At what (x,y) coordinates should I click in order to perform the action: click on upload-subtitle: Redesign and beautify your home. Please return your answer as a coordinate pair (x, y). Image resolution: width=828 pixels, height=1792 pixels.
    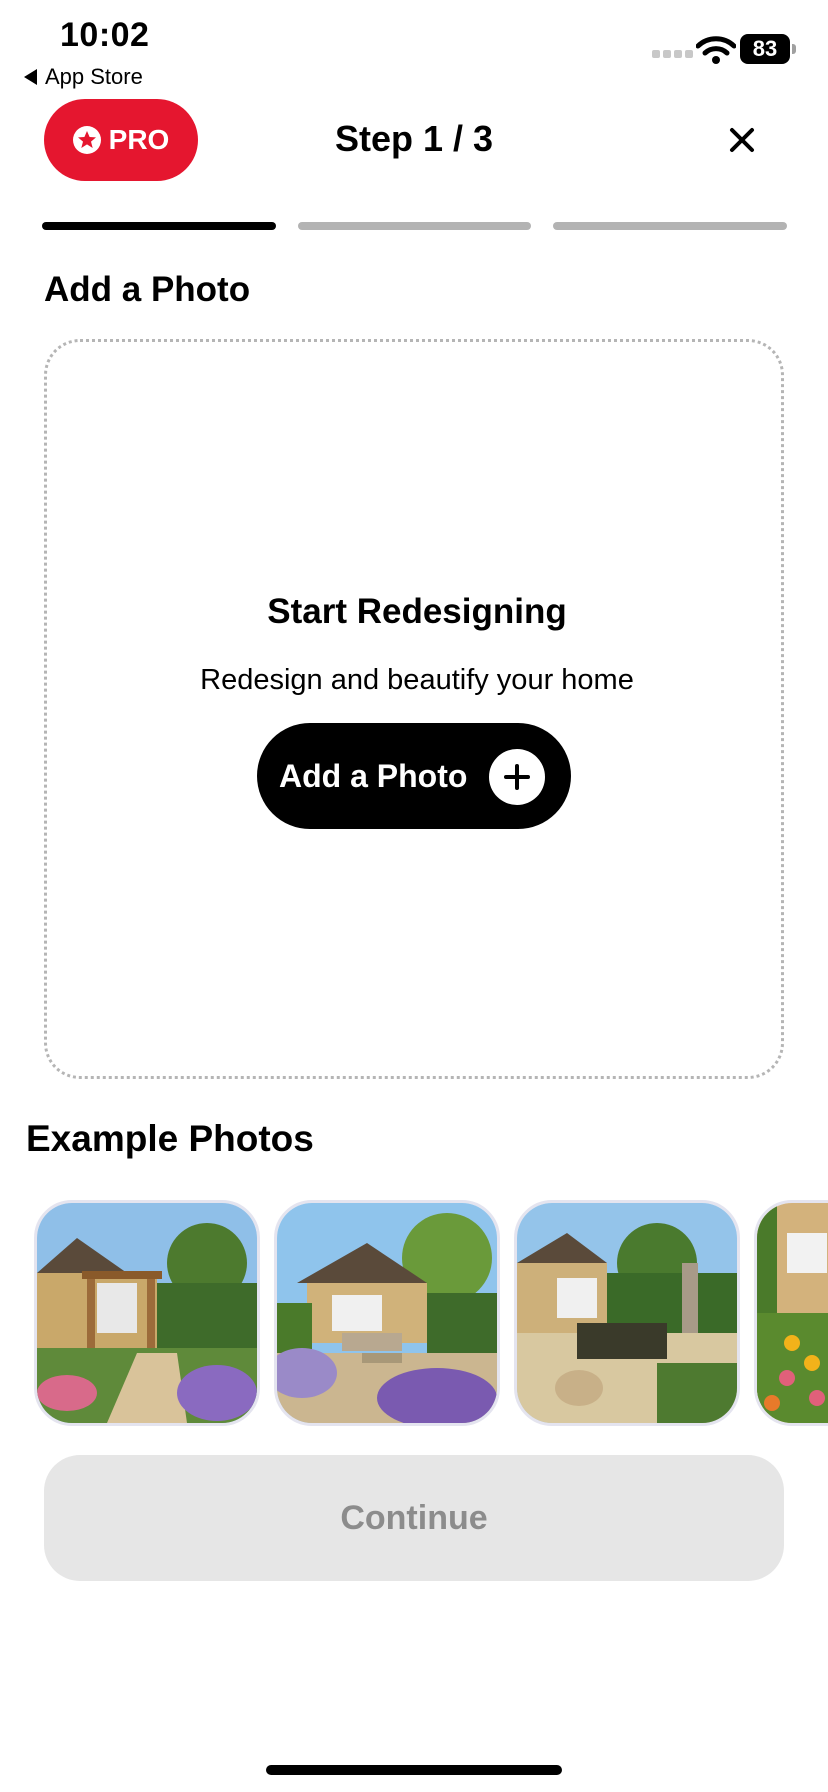
    Looking at the image, I should click on (417, 680).